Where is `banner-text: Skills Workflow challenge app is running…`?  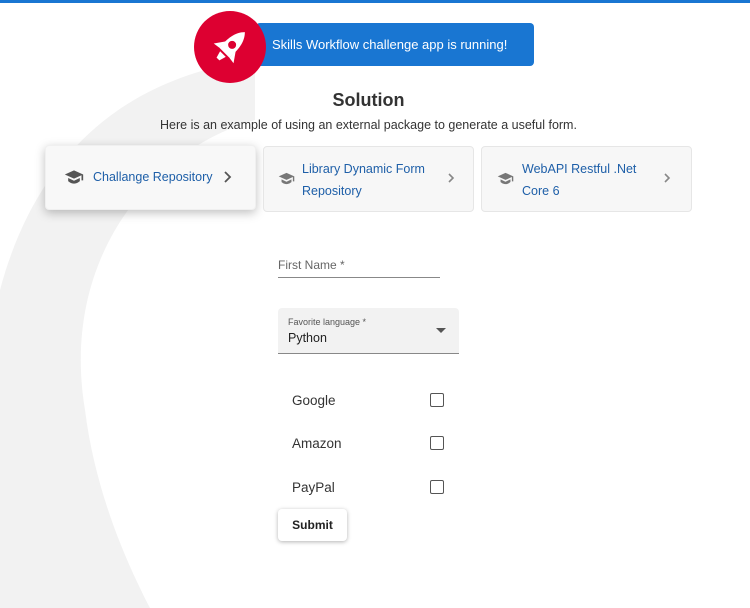 banner-text: Skills Workflow challenge app is running… is located at coordinates (390, 44).